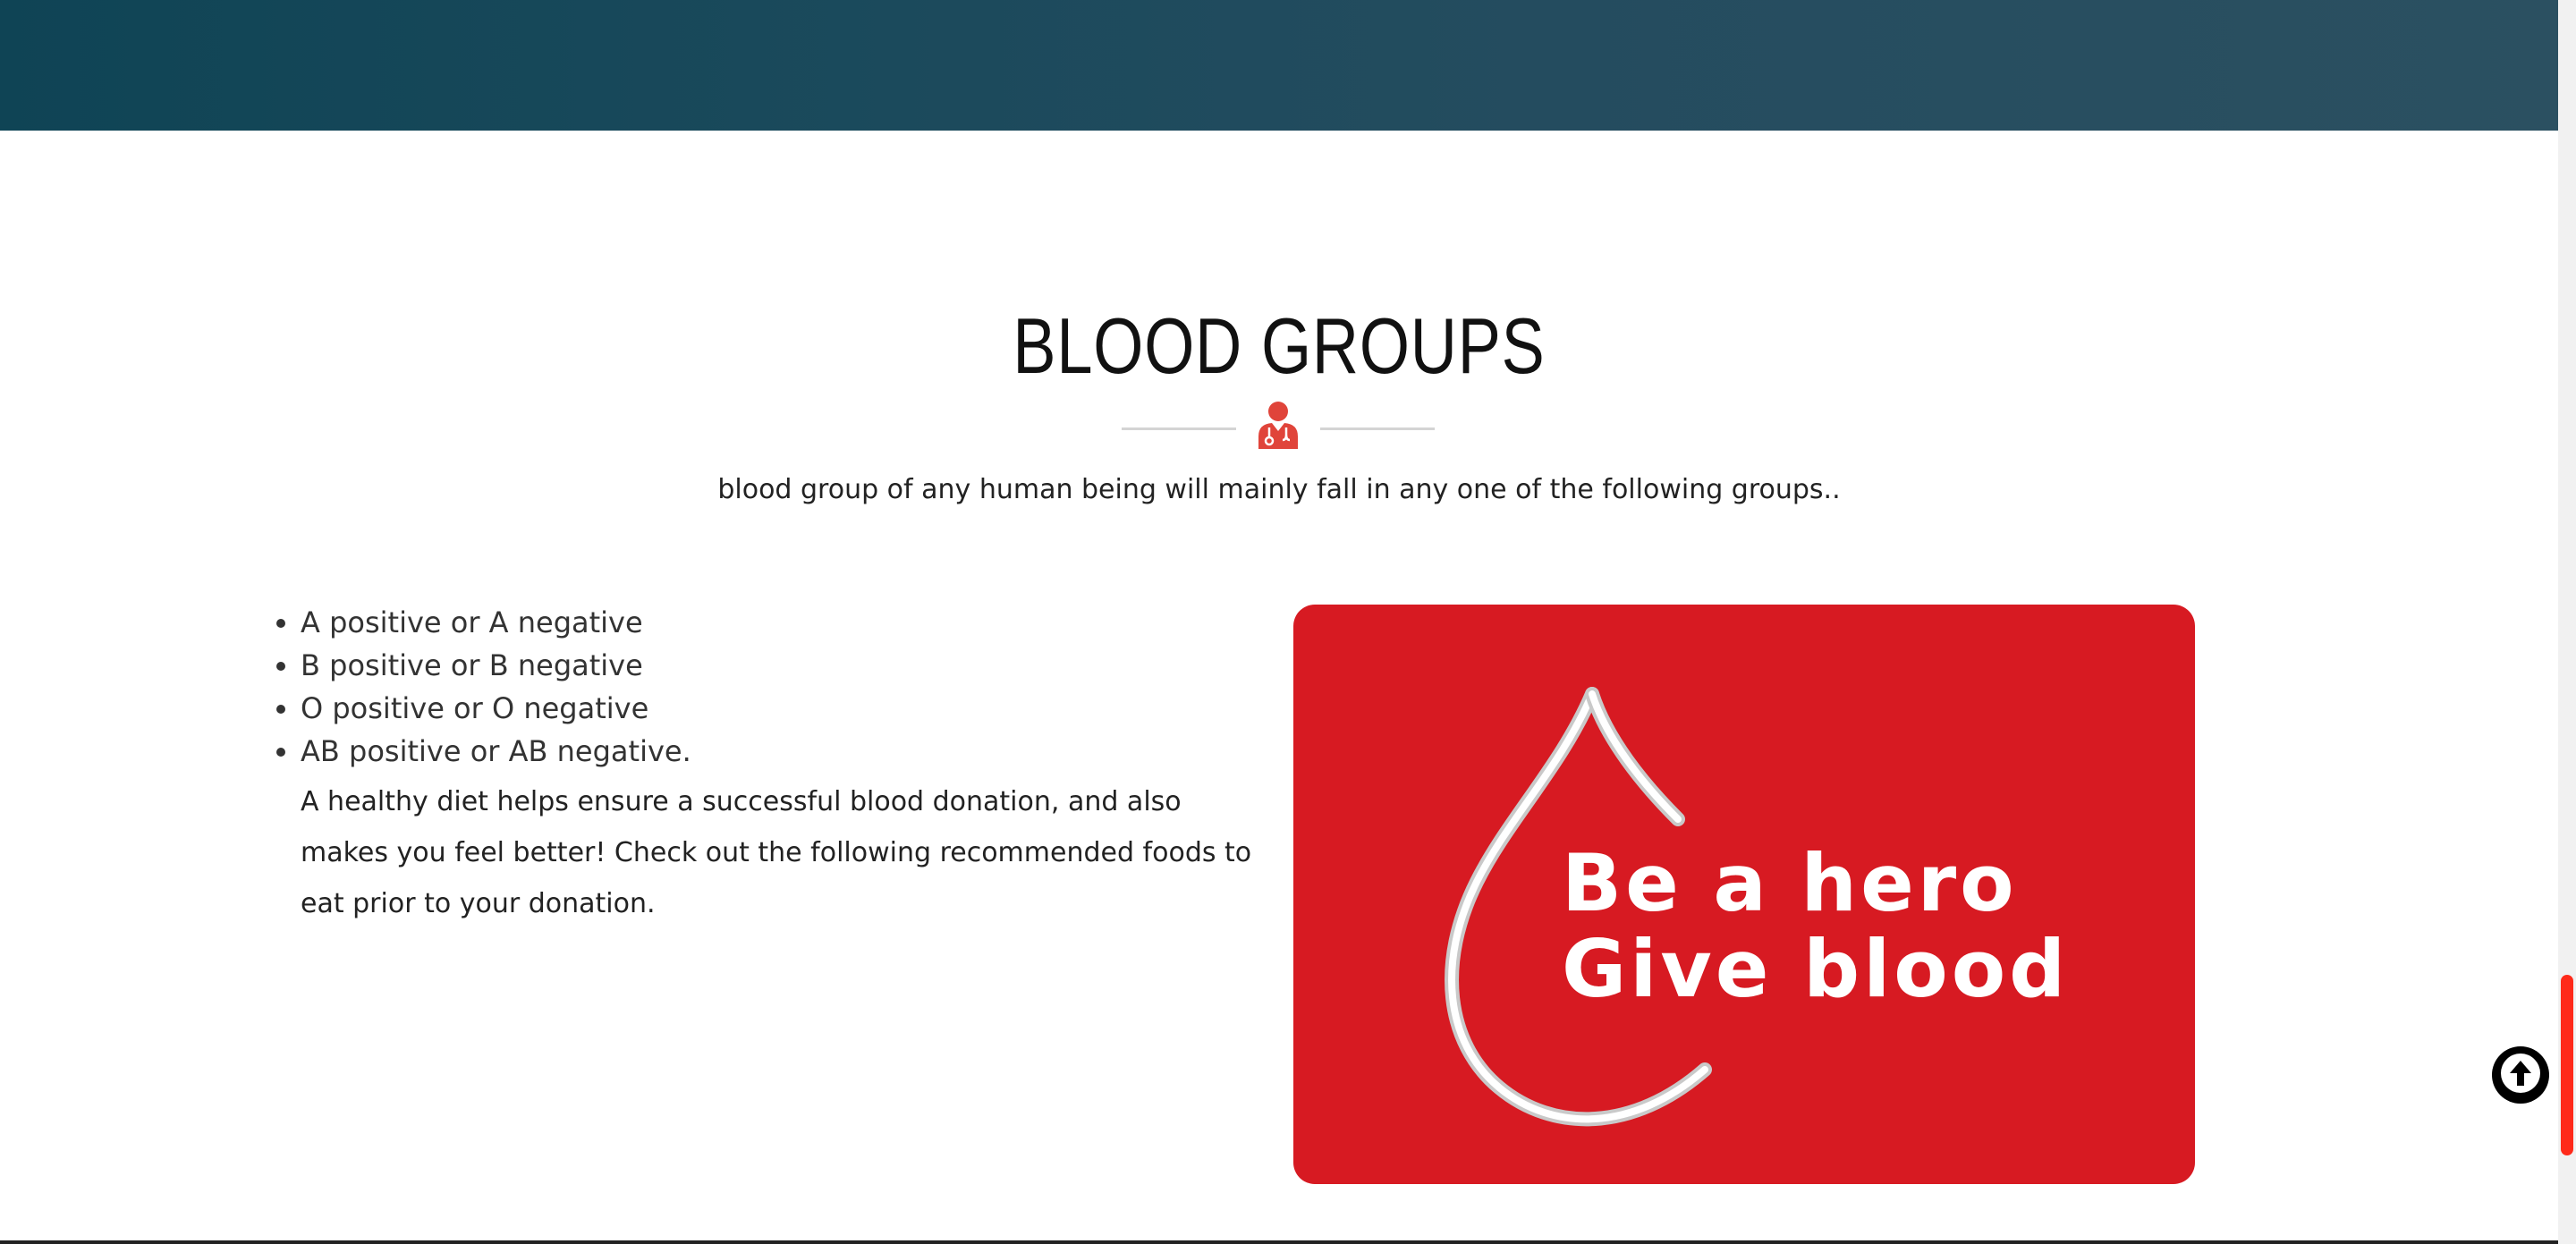 This screenshot has width=2576, height=1244. I want to click on title-divider, so click(1278, 427).